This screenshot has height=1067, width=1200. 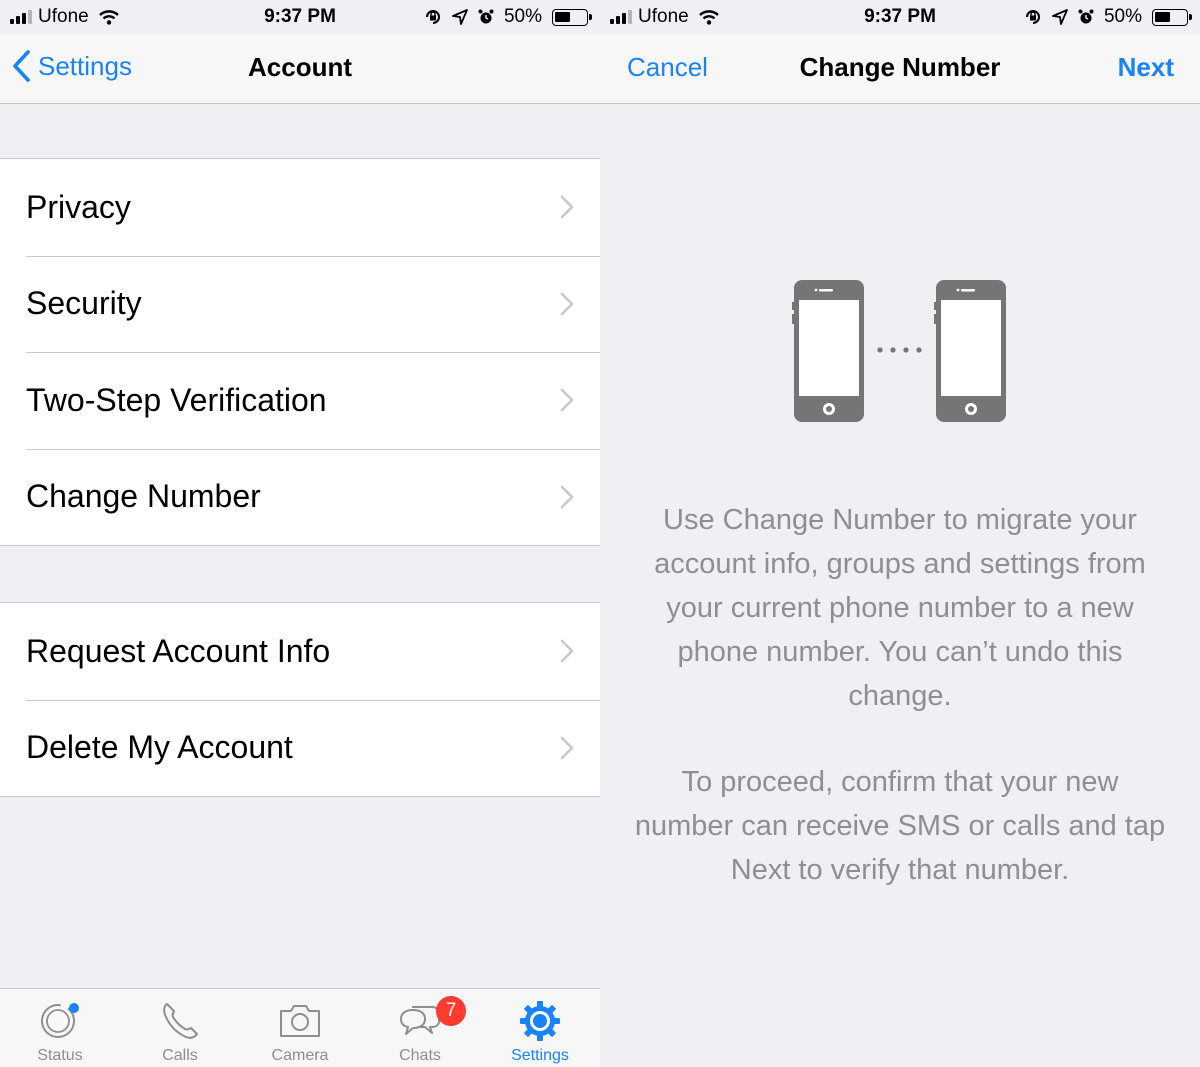 I want to click on tab-label: Status, so click(x=60, y=1055).